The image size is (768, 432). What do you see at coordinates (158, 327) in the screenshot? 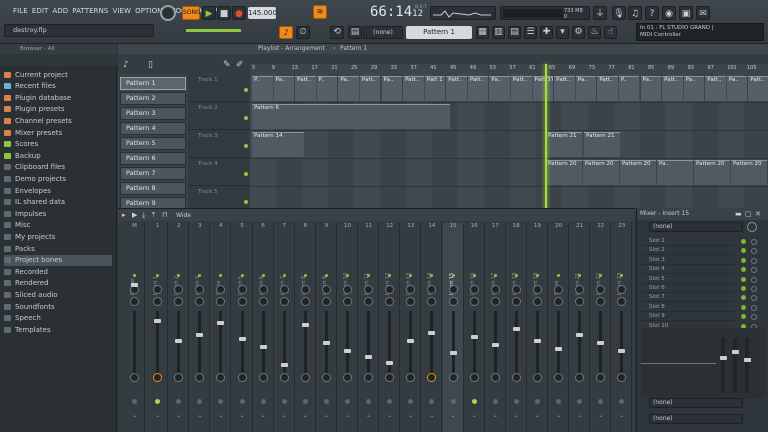
I see `mixer-strip: 1Insert 1⌃` at bounding box center [158, 327].